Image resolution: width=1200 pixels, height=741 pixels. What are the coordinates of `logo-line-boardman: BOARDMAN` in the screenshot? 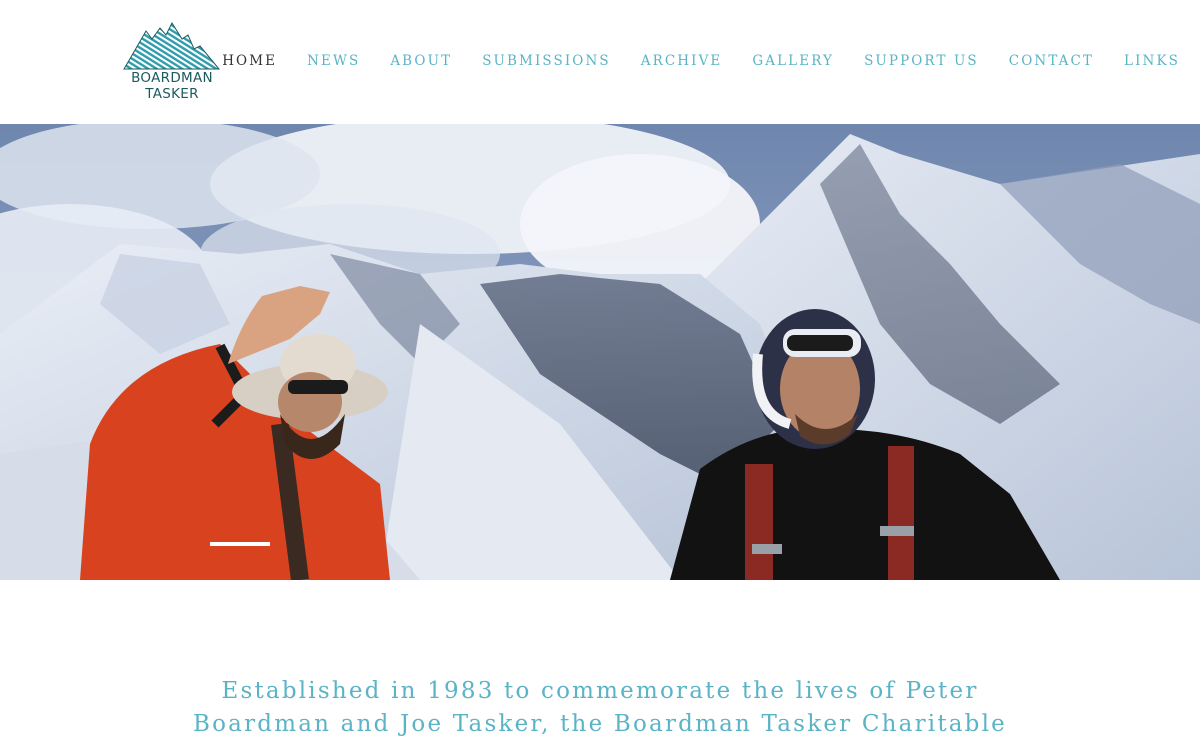 It's located at (172, 78).